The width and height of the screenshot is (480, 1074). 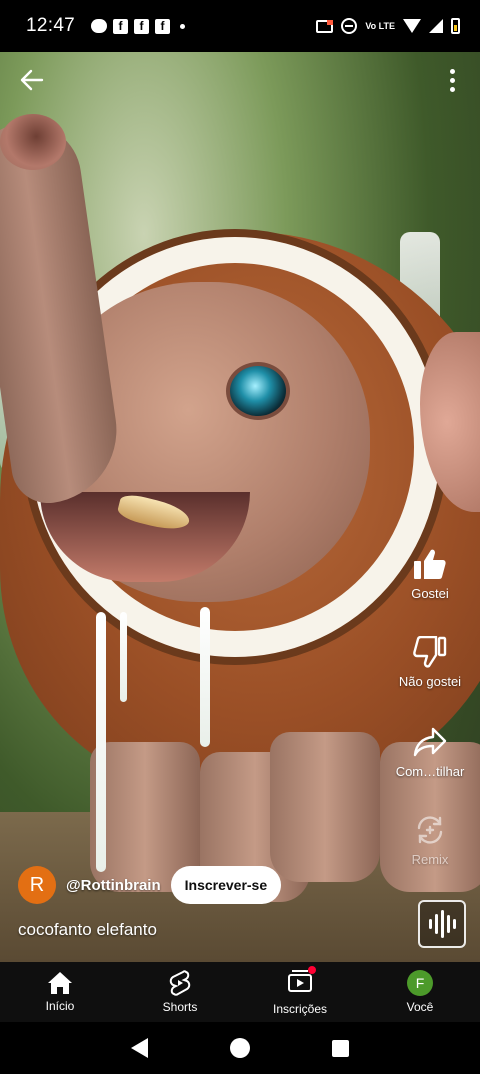 What do you see at coordinates (87, 930) in the screenshot?
I see `video-title: cocofanto elefanto` at bounding box center [87, 930].